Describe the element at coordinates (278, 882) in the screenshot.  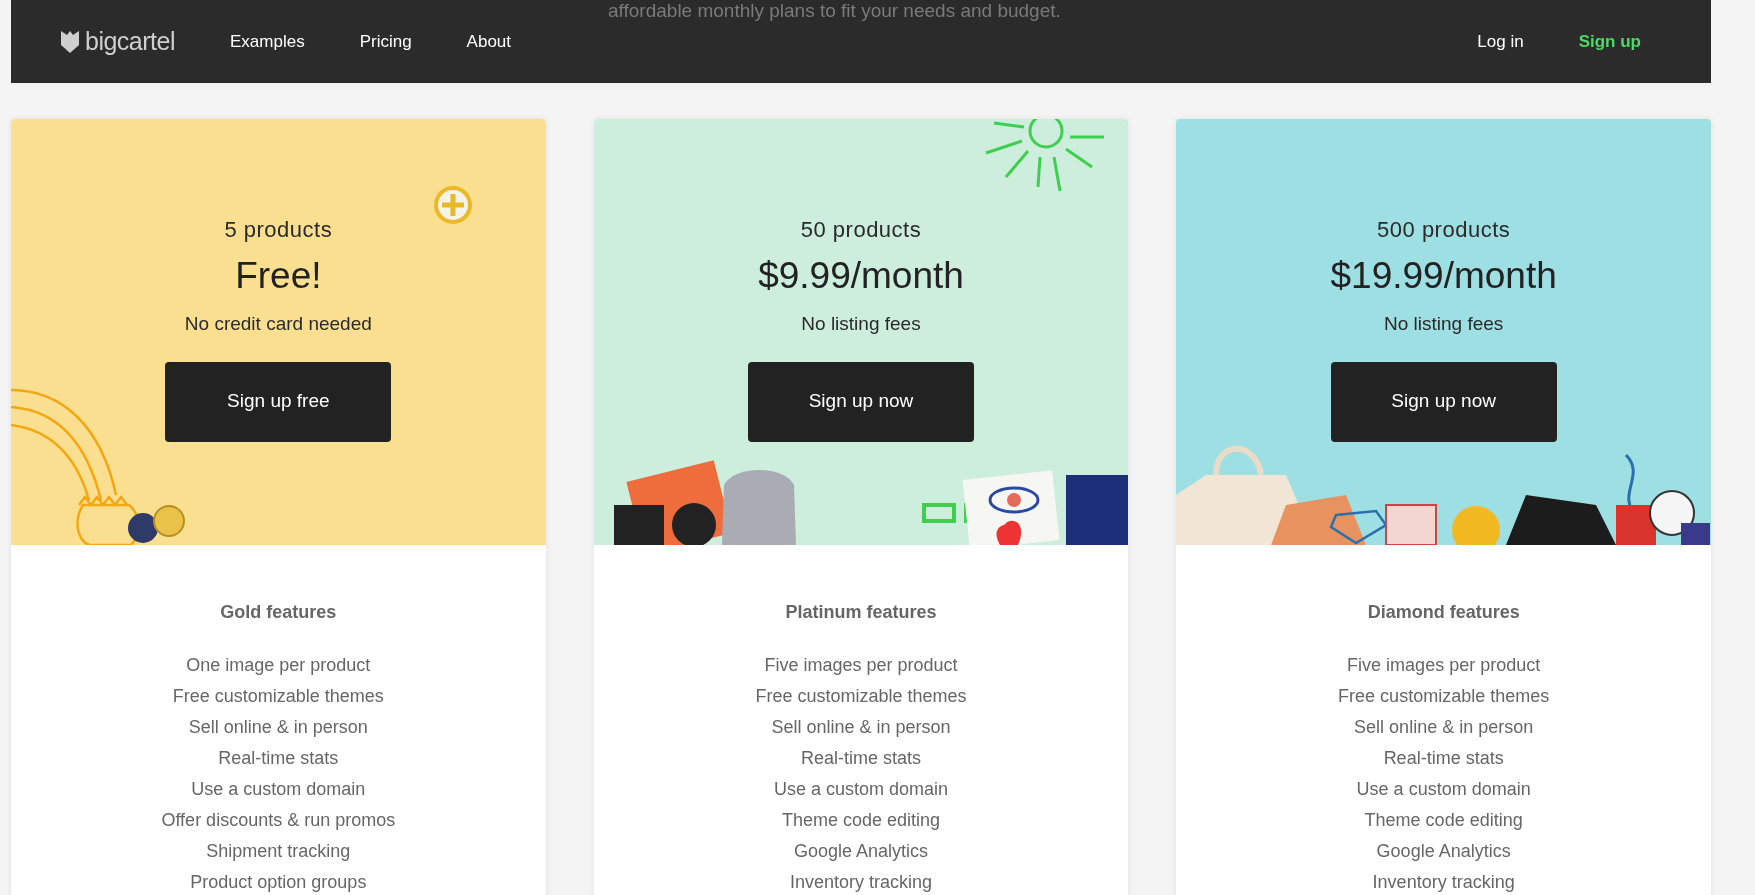
I see `feature-item: Product option groups` at that location.